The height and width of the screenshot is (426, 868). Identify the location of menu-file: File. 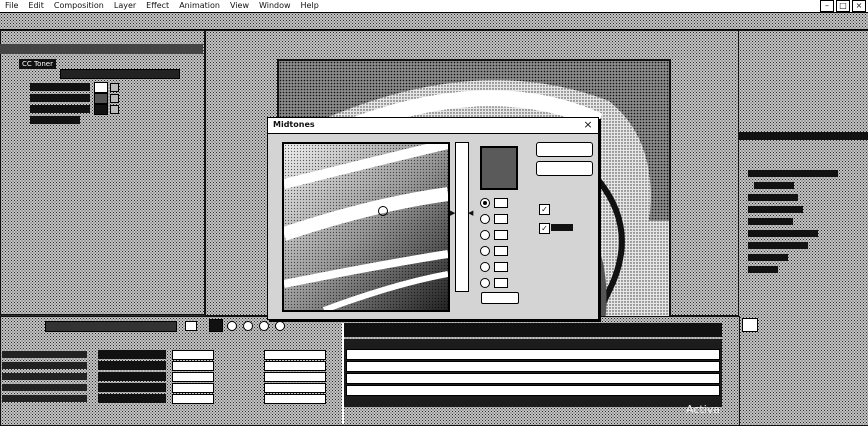
(11, 6).